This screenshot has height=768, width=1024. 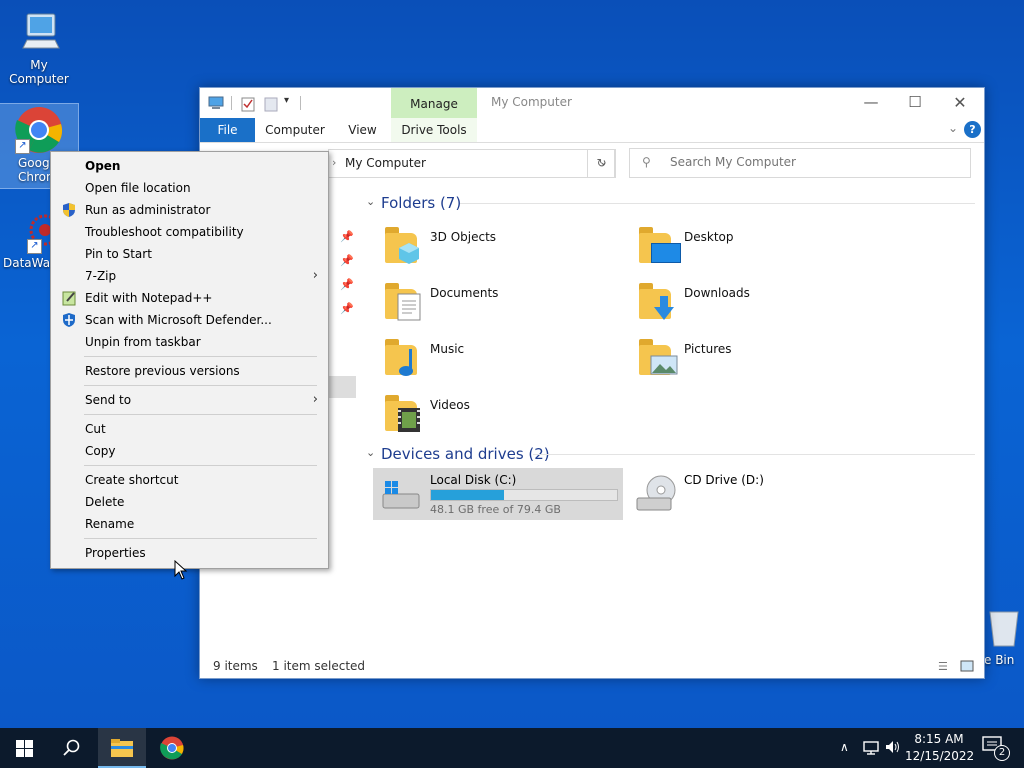 I want to click on tab-computer: Computer, so click(x=295, y=130).